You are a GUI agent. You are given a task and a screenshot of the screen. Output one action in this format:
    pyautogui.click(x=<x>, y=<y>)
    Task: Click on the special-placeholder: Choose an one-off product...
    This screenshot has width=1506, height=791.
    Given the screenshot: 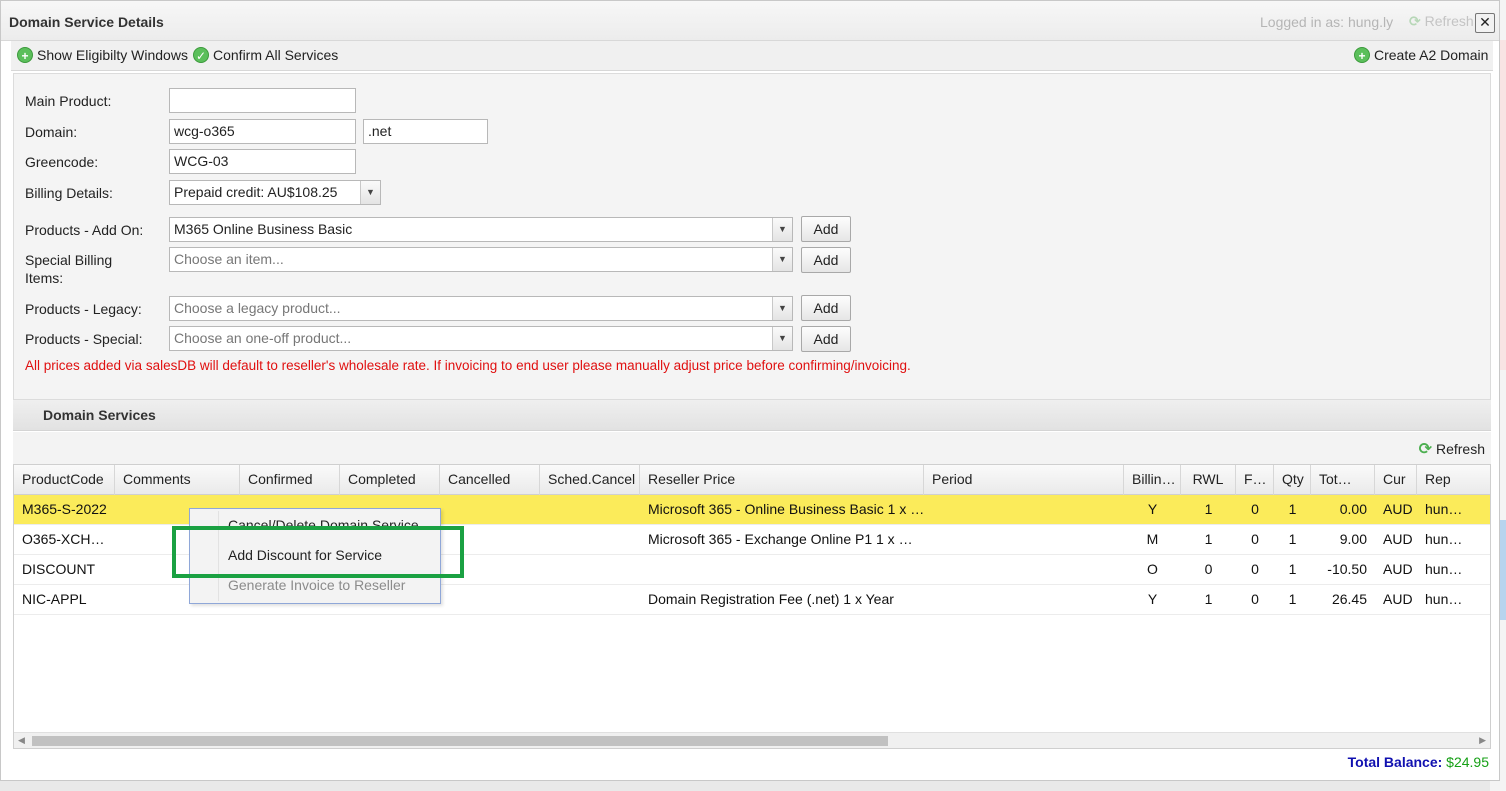 What is the action you would take?
    pyautogui.click(x=263, y=338)
    